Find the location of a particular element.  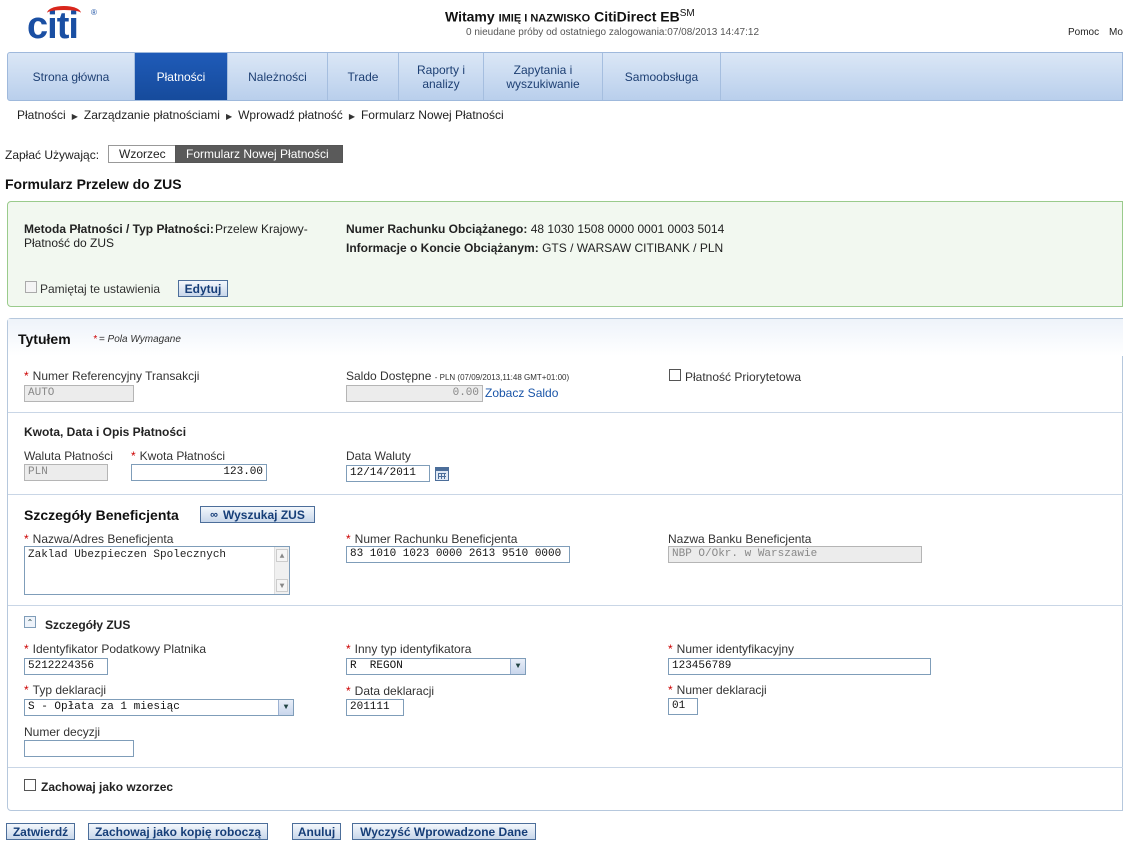

confirm-button: Zatwierdź is located at coordinates (40, 831).